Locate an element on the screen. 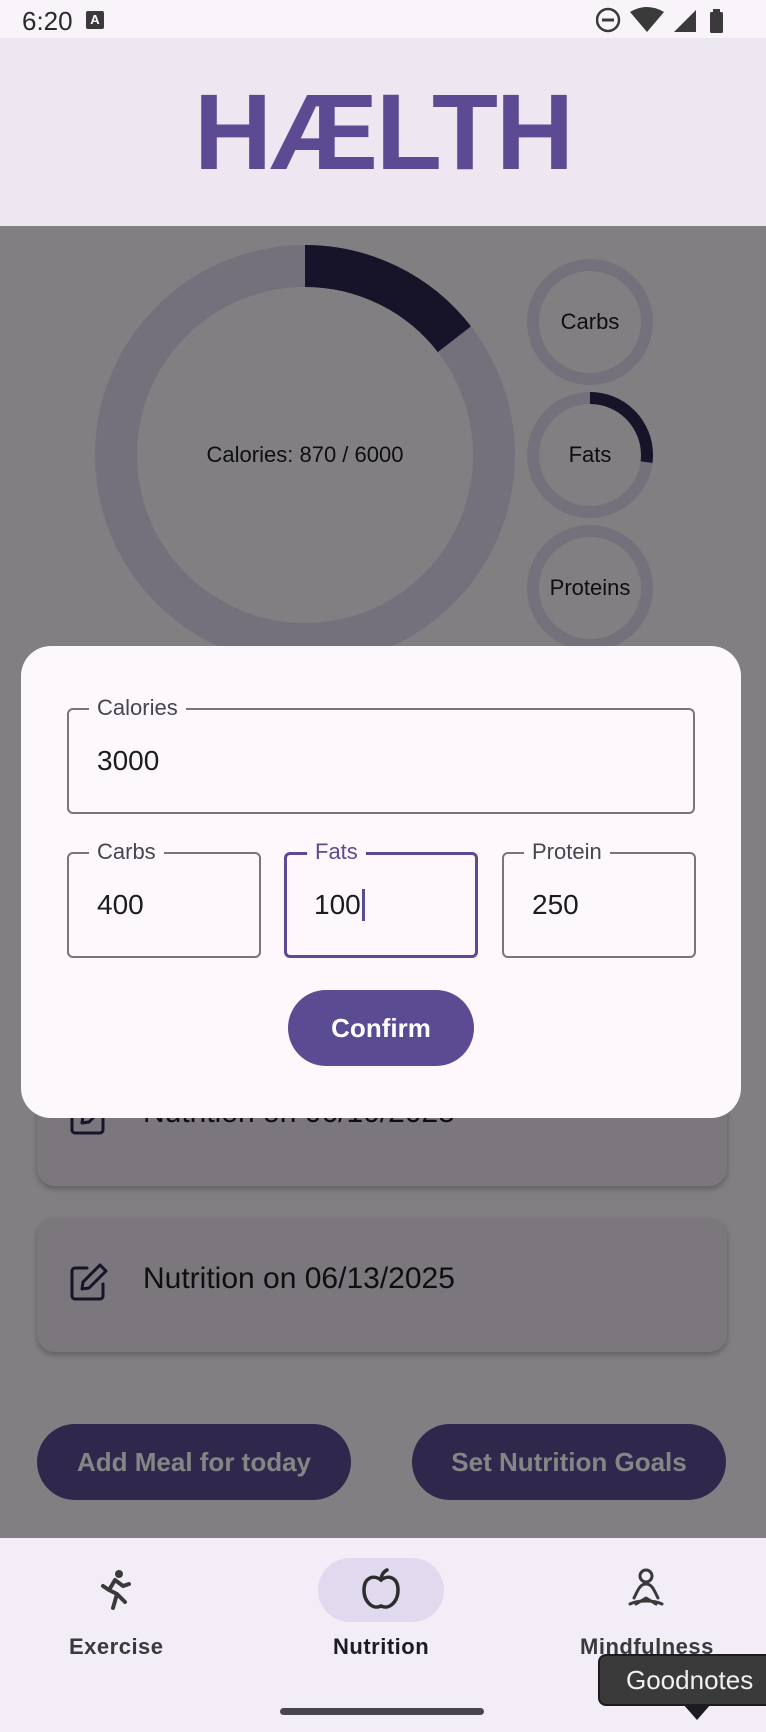 This screenshot has height=1732, width=766. goodnotes-tooltip: Goodnotes is located at coordinates (682, 1680).